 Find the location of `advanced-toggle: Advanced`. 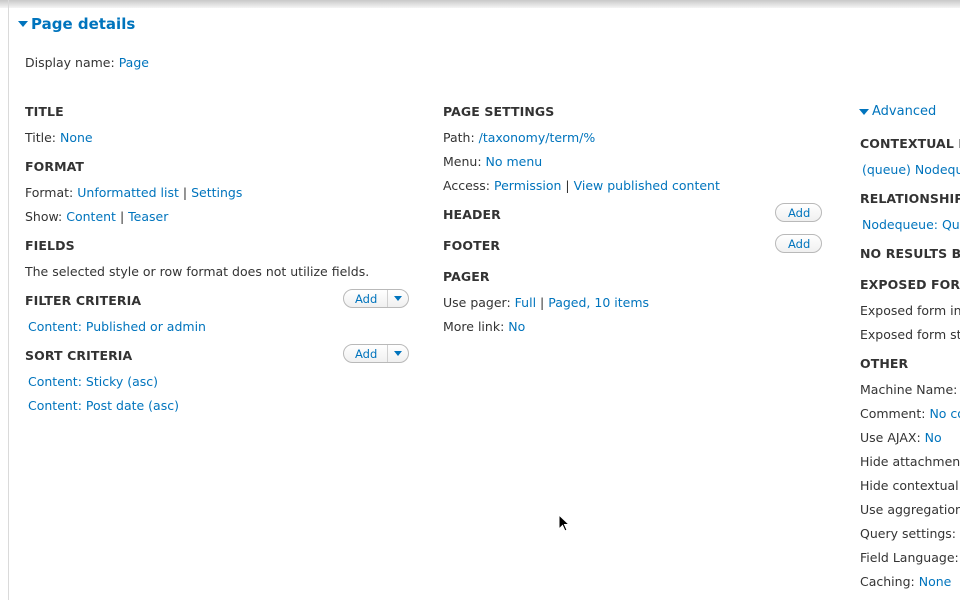

advanced-toggle: Advanced is located at coordinates (897, 111).